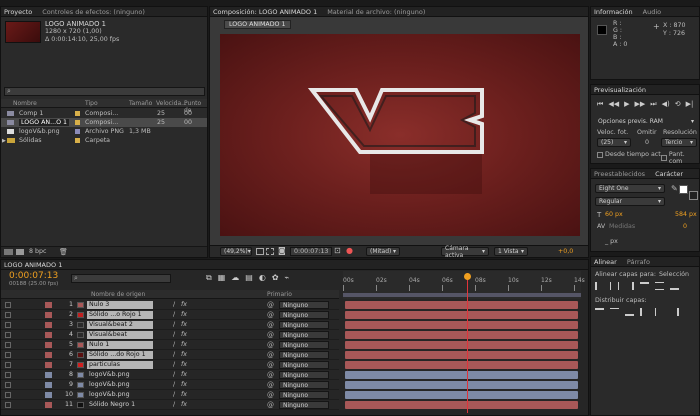 This screenshot has width=700, height=416. What do you see at coordinates (686, 214) in the screenshot?
I see `tracking-value: 584 px` at bounding box center [686, 214].